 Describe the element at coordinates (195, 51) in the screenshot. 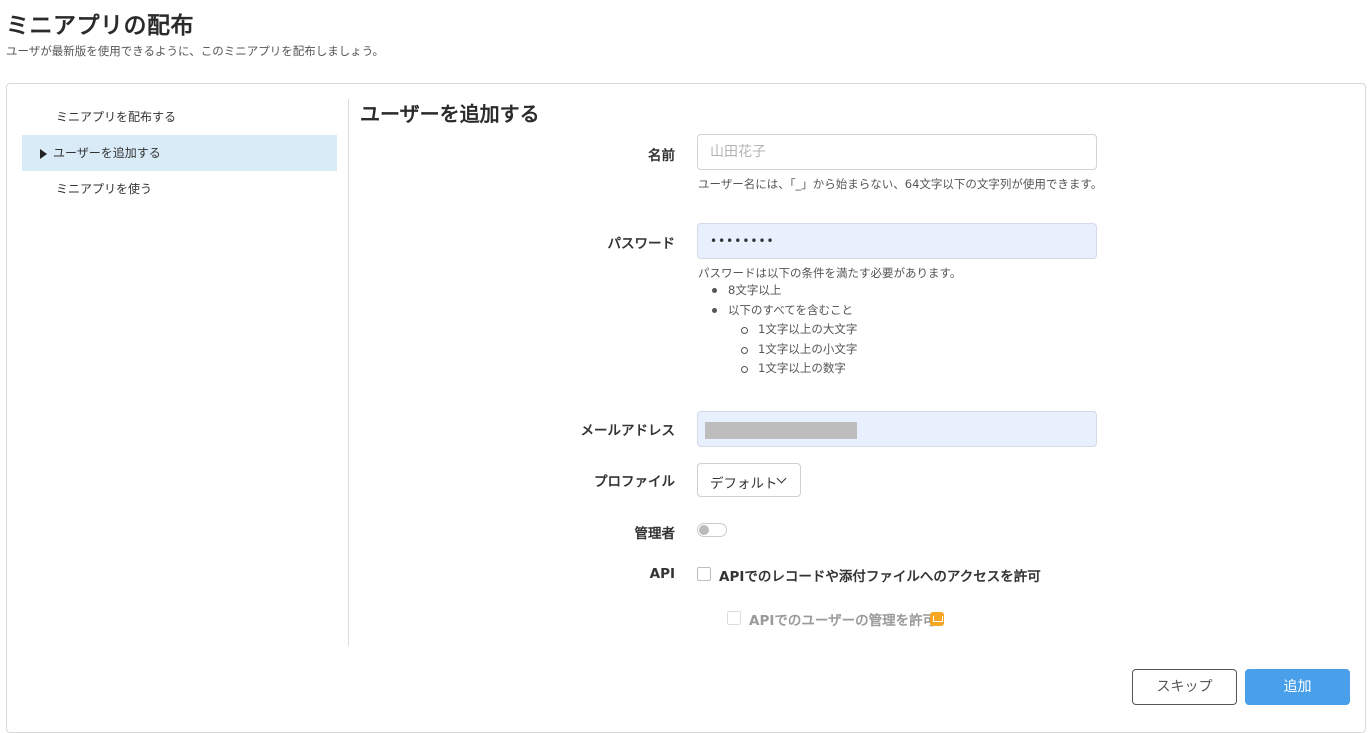

I see `page-subtitle: ユーザが最新版を使用できるように、このミニアプリを配布しましょう。` at that location.